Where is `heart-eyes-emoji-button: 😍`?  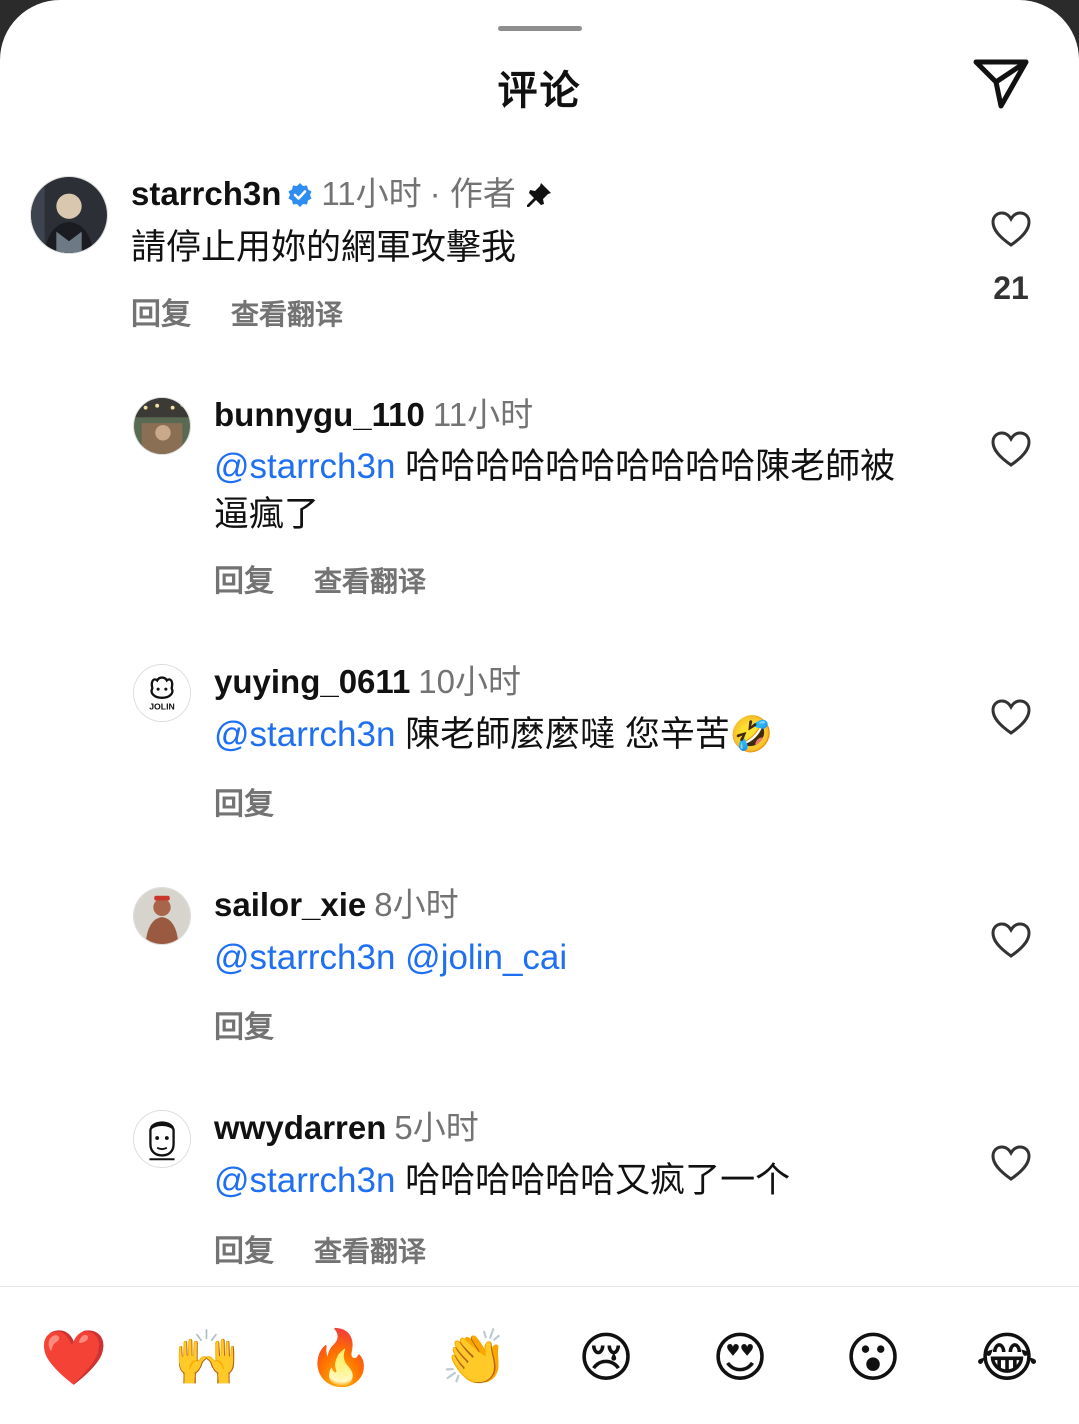 heart-eyes-emoji-button: 😍 is located at coordinates (740, 1358).